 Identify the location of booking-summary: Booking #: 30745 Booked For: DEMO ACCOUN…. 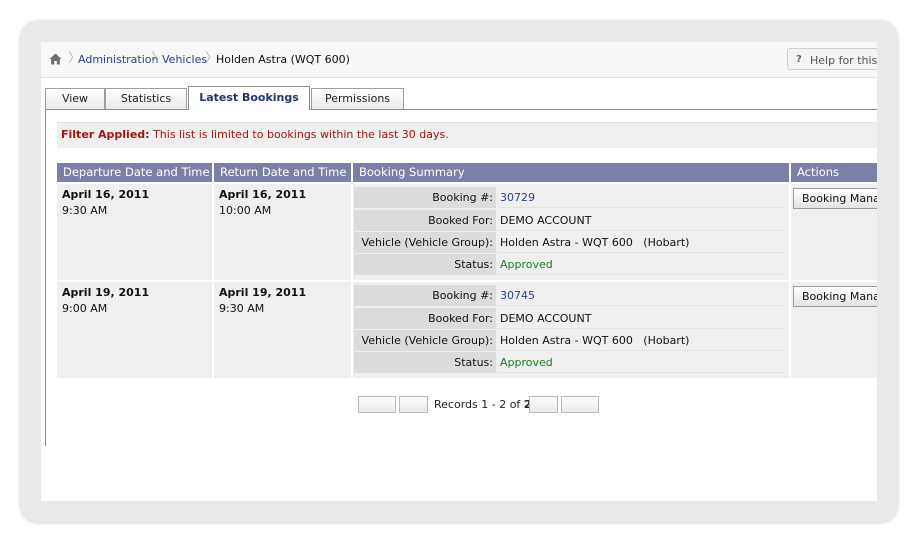
(571, 330).